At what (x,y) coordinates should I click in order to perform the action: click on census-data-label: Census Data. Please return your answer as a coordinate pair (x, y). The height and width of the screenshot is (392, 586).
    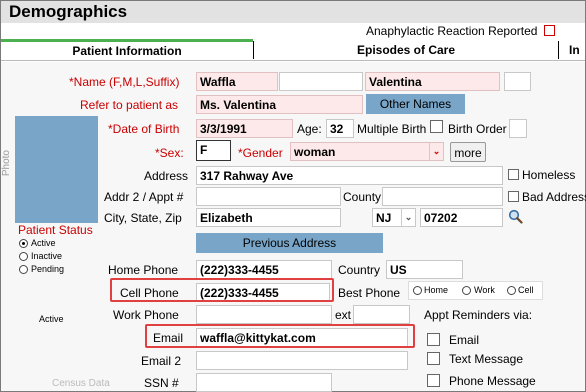
    Looking at the image, I should click on (81, 383).